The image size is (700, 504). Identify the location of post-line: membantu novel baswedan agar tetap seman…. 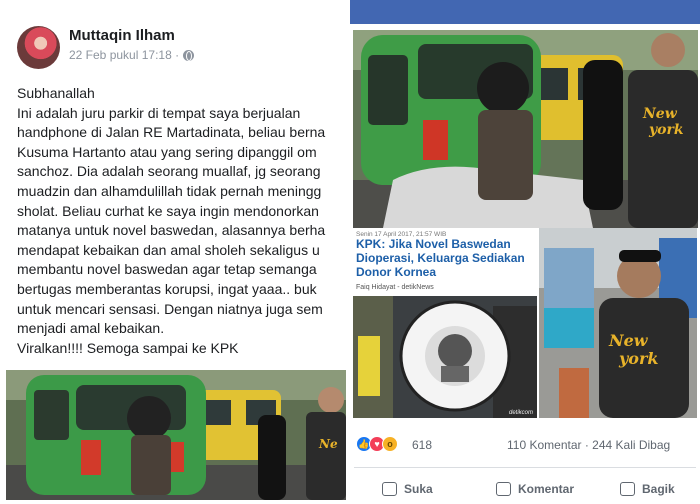
(167, 269).